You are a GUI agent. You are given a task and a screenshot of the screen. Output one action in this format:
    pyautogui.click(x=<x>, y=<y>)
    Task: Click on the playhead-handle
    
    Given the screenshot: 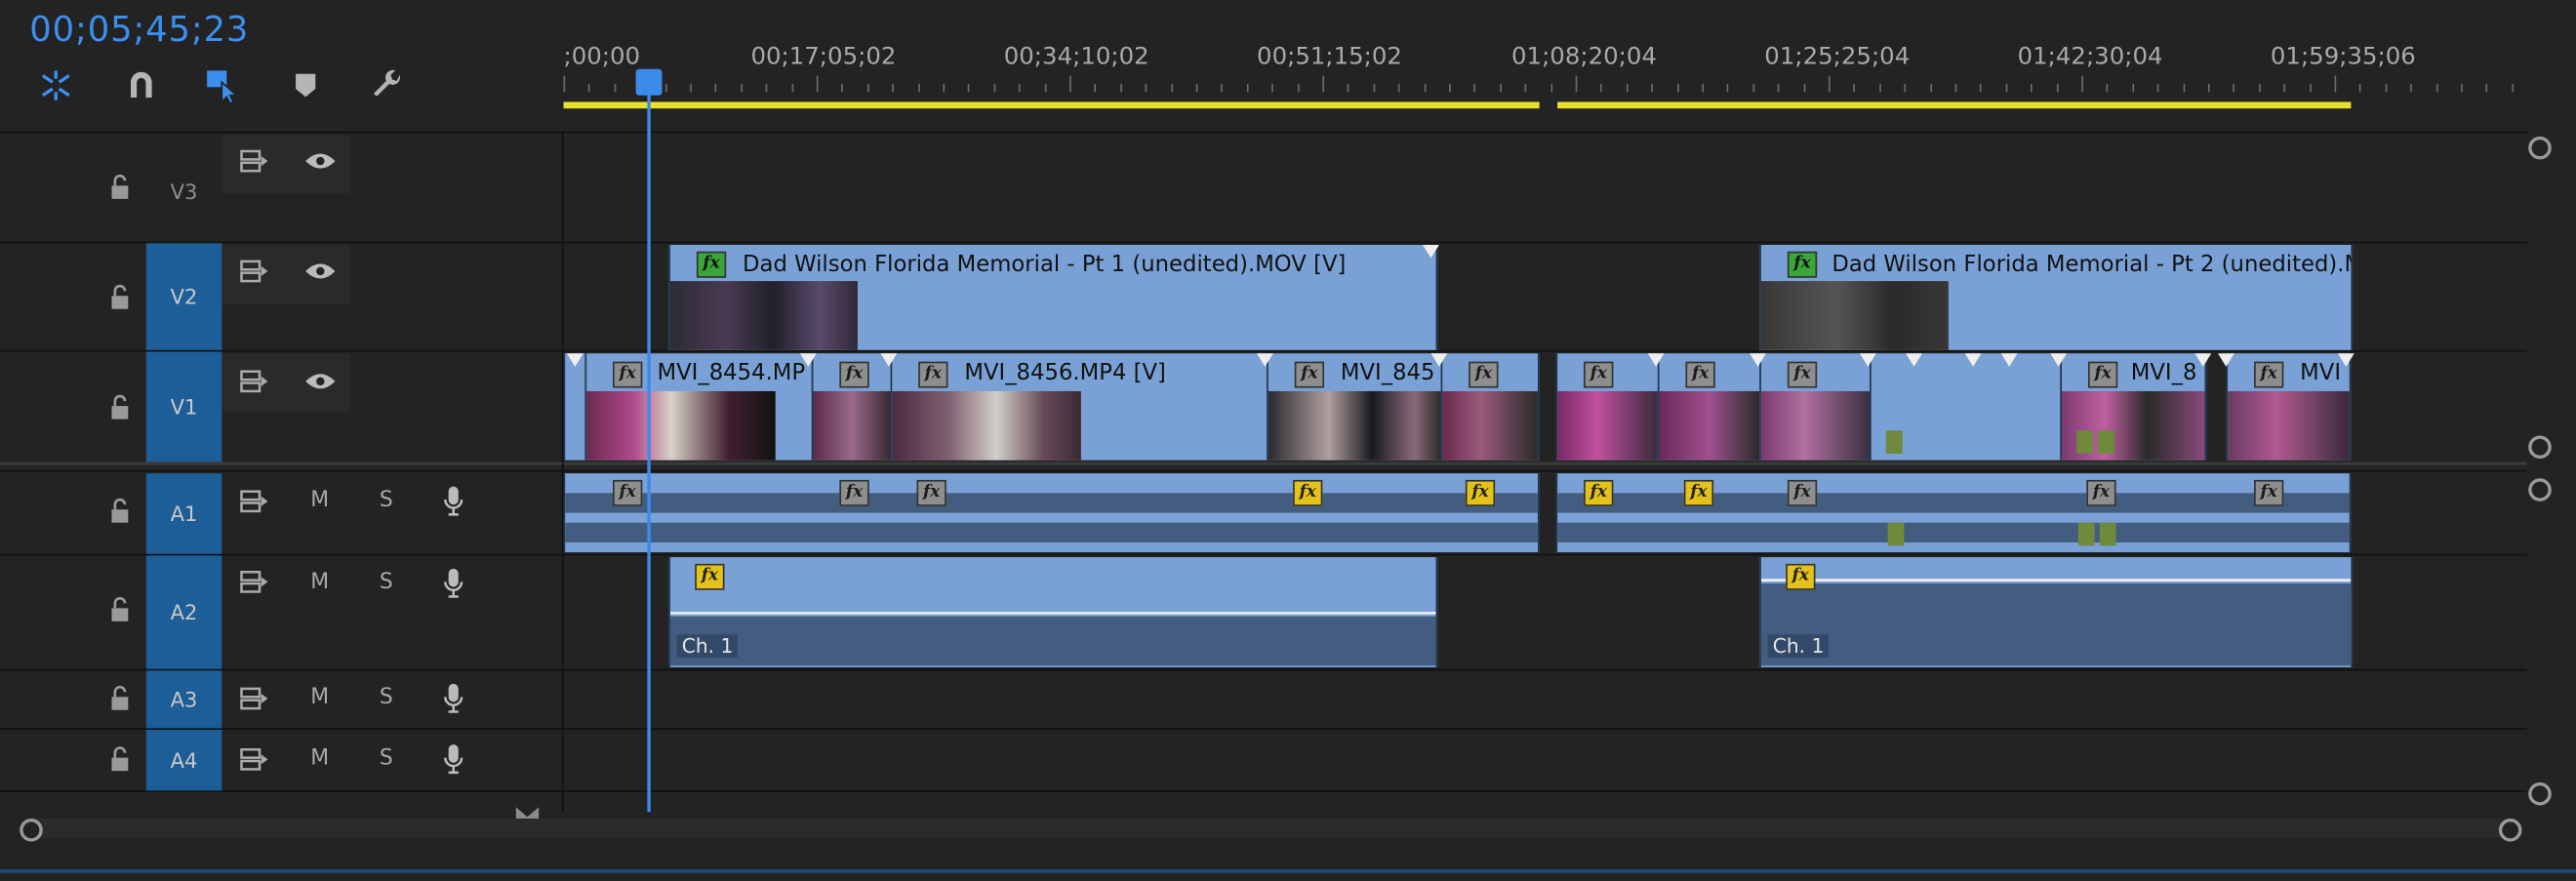 What is the action you would take?
    pyautogui.click(x=649, y=82)
    